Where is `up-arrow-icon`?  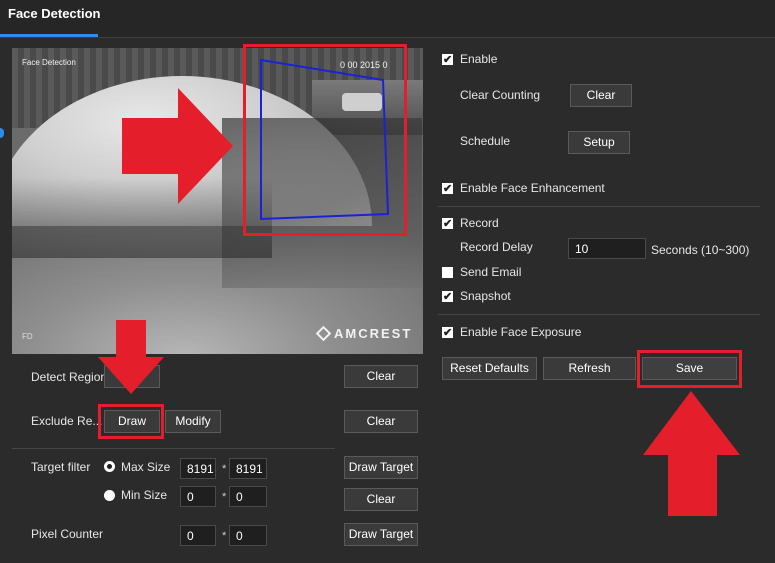 up-arrow-icon is located at coordinates (691, 453).